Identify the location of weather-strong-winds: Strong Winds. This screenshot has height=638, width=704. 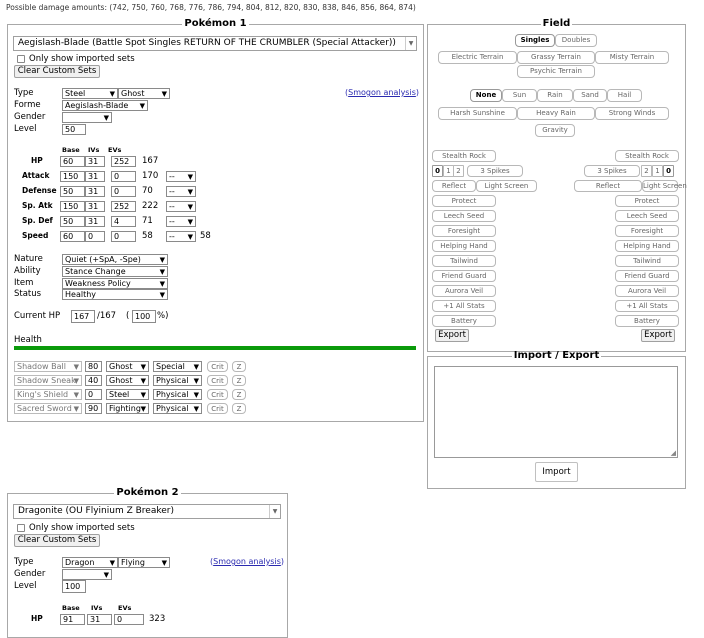
(632, 113).